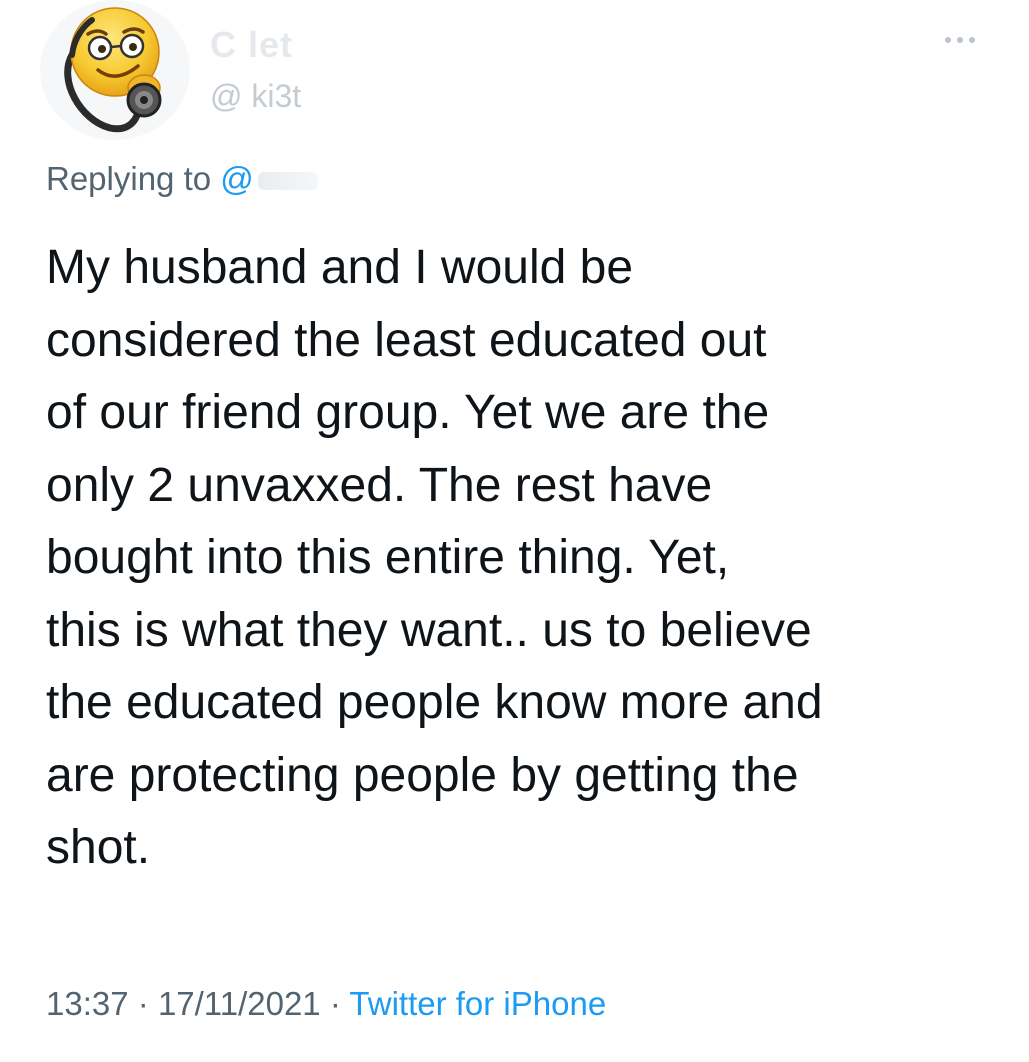 Image resolution: width=1029 pixels, height=1062 pixels. I want to click on more-horizontal-icon, so click(948, 40).